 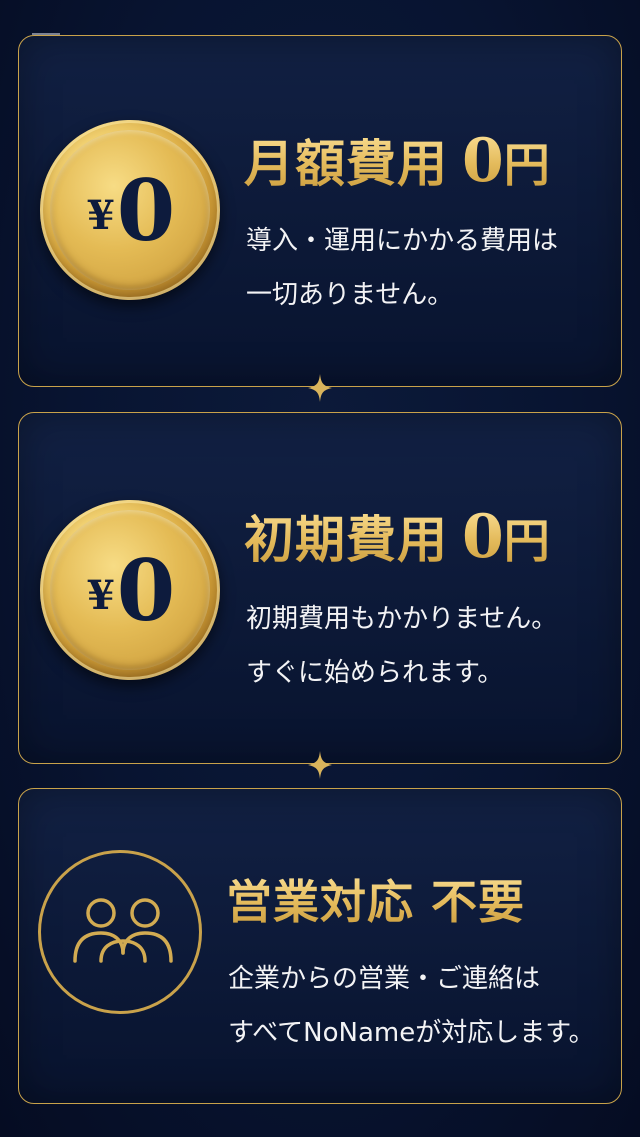 I want to click on sales-contact-title: 営業対応 不要, so click(x=375, y=899).